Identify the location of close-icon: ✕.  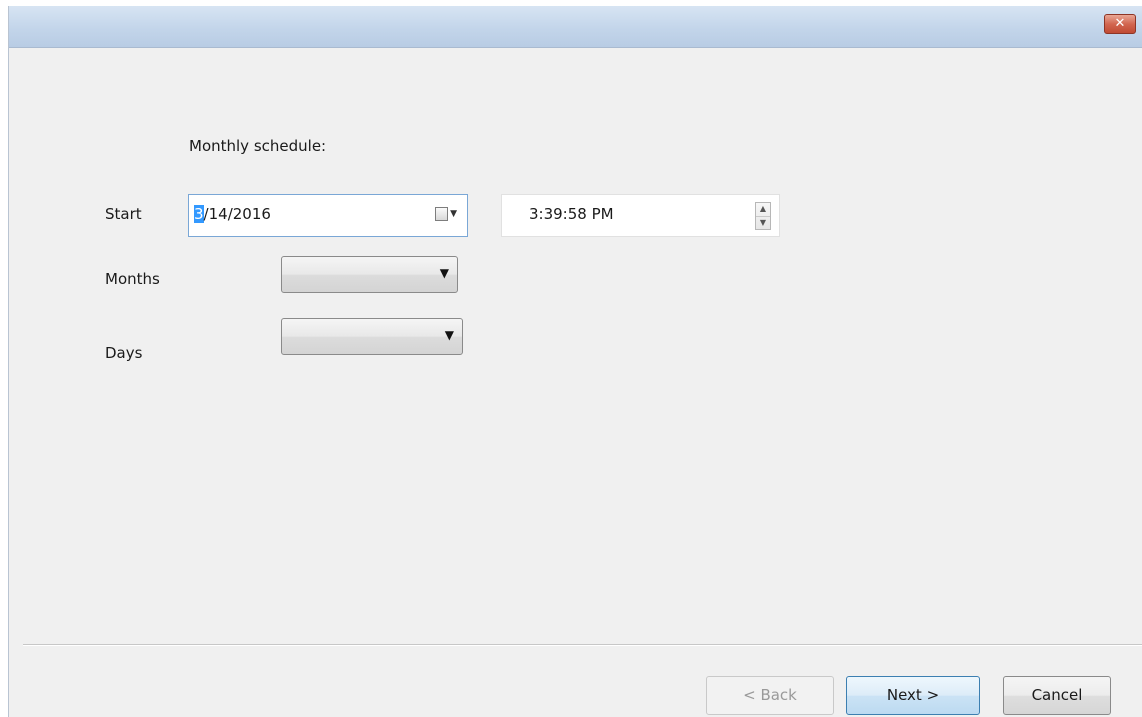
(1120, 23).